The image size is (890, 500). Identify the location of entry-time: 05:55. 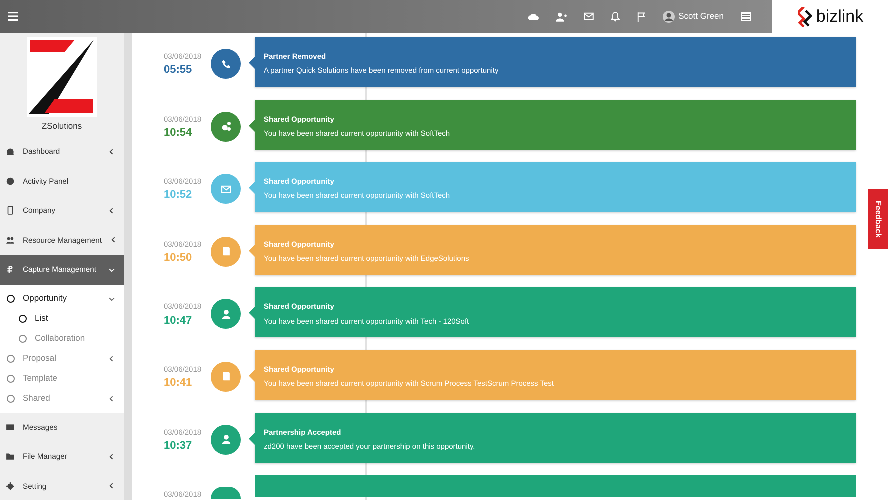
(179, 70).